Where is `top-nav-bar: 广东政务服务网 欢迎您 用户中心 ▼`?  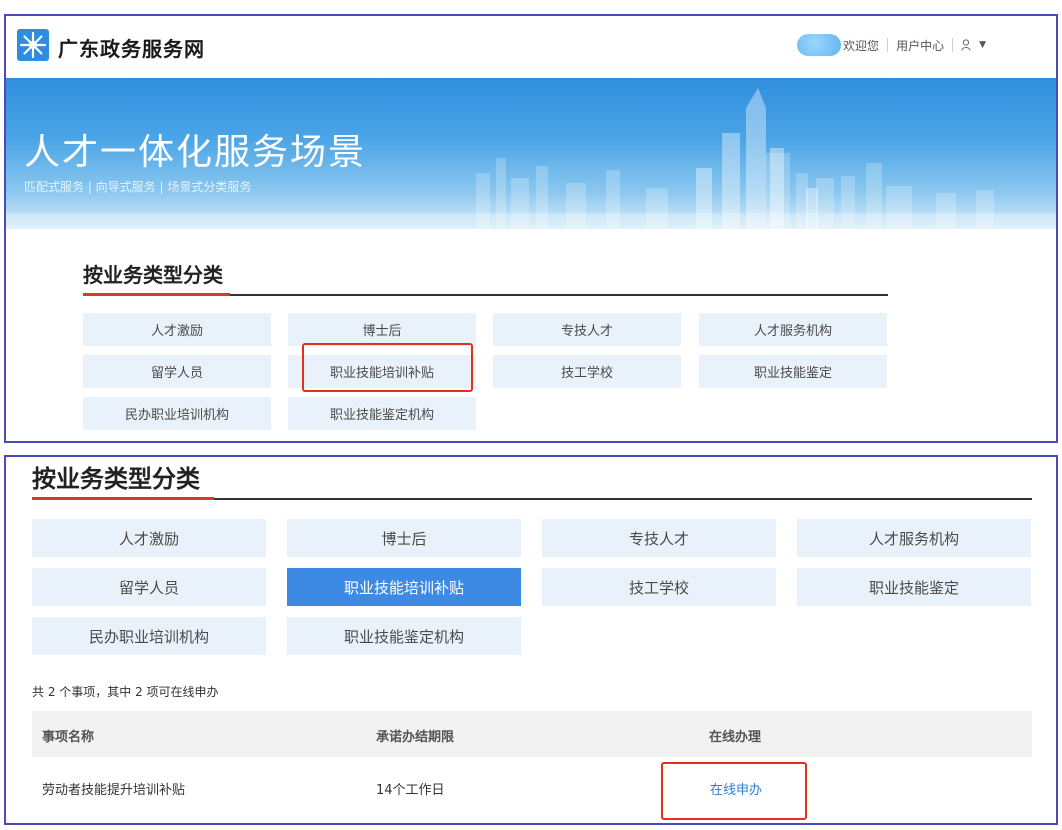
top-nav-bar: 广东政务服务网 欢迎您 用户中心 ▼ is located at coordinates (531, 47).